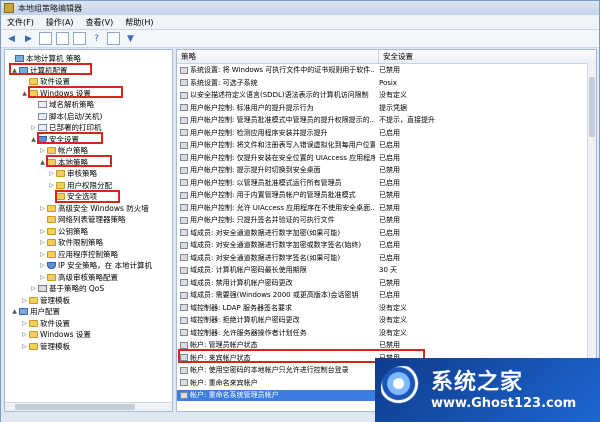 The height and width of the screenshot is (422, 600). What do you see at coordinates (62, 38) in the screenshot?
I see `show-tree-icon` at bounding box center [62, 38].